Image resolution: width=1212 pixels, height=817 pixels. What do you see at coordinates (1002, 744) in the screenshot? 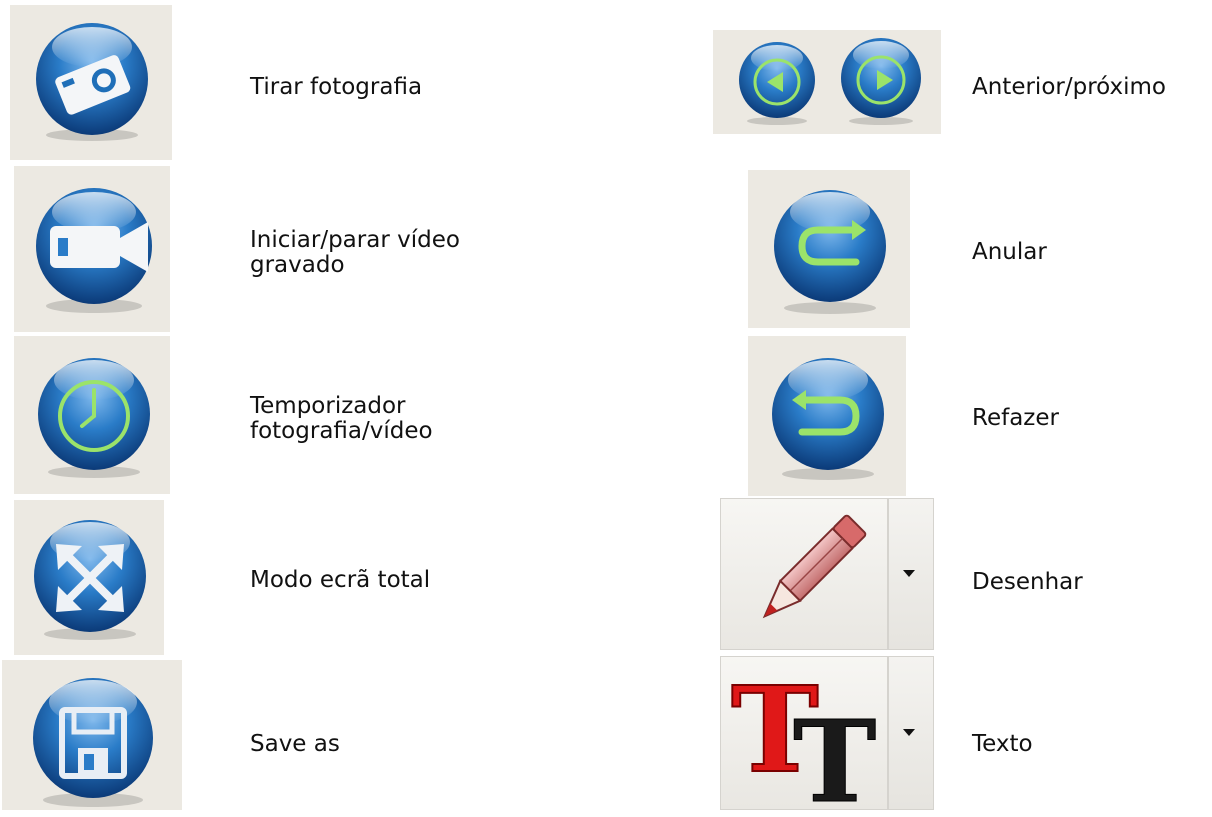
I see `legend-label-text: Texto` at bounding box center [1002, 744].